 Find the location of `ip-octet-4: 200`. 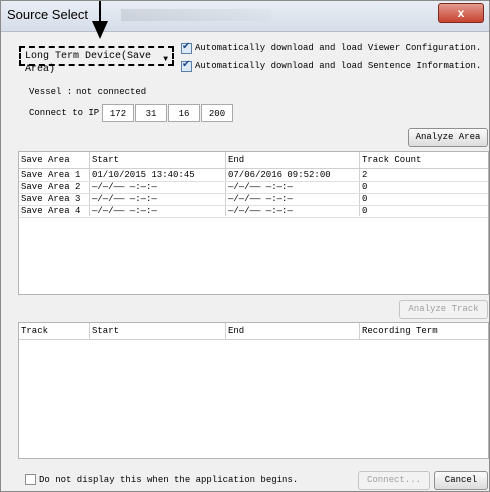

ip-octet-4: 200 is located at coordinates (217, 113).